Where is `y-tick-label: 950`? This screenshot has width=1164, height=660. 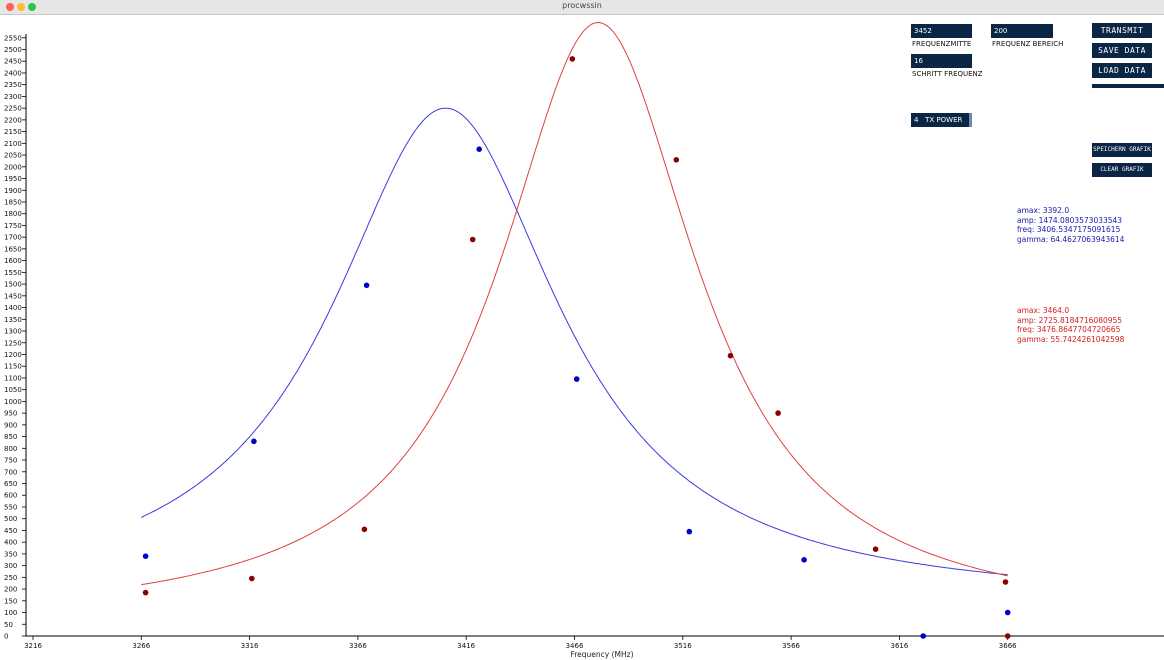
y-tick-label: 950 is located at coordinates (10, 414).